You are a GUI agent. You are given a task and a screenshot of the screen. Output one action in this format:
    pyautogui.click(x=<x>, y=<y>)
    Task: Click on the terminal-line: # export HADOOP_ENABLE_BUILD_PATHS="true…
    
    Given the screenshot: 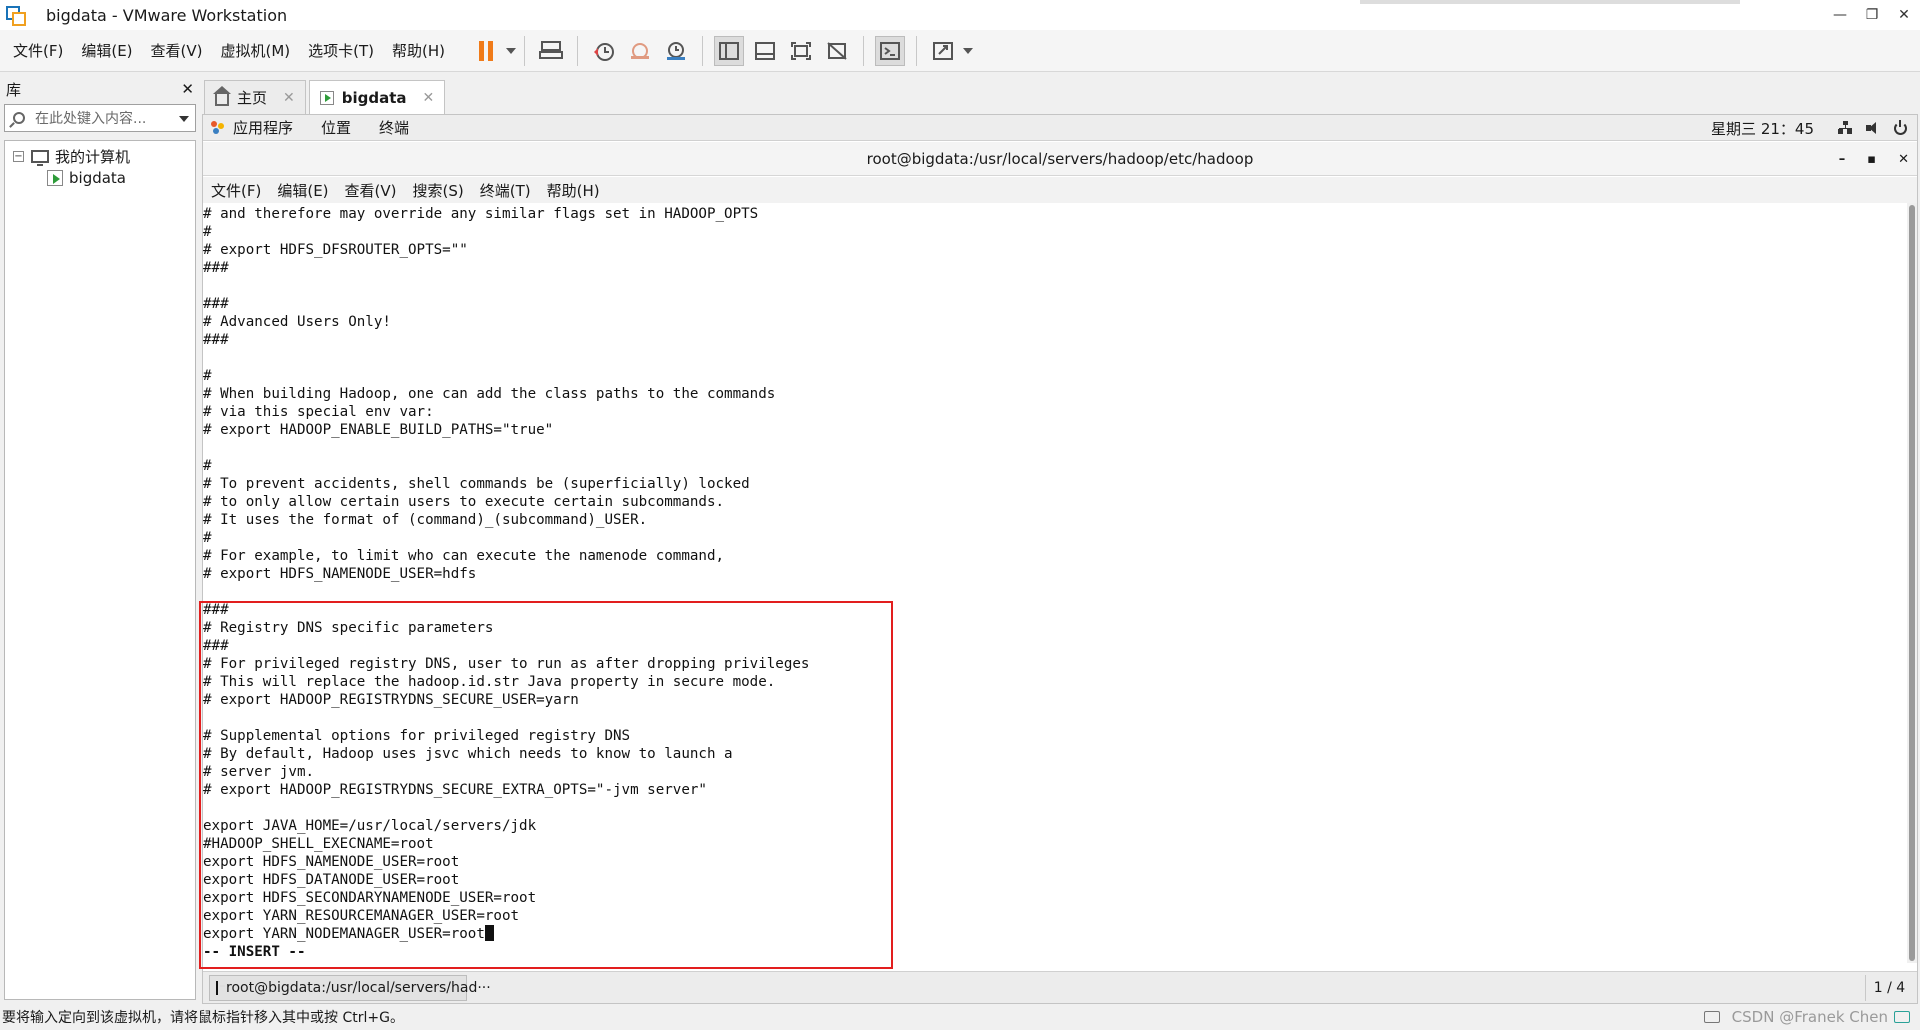 What is the action you would take?
    pyautogui.click(x=378, y=430)
    